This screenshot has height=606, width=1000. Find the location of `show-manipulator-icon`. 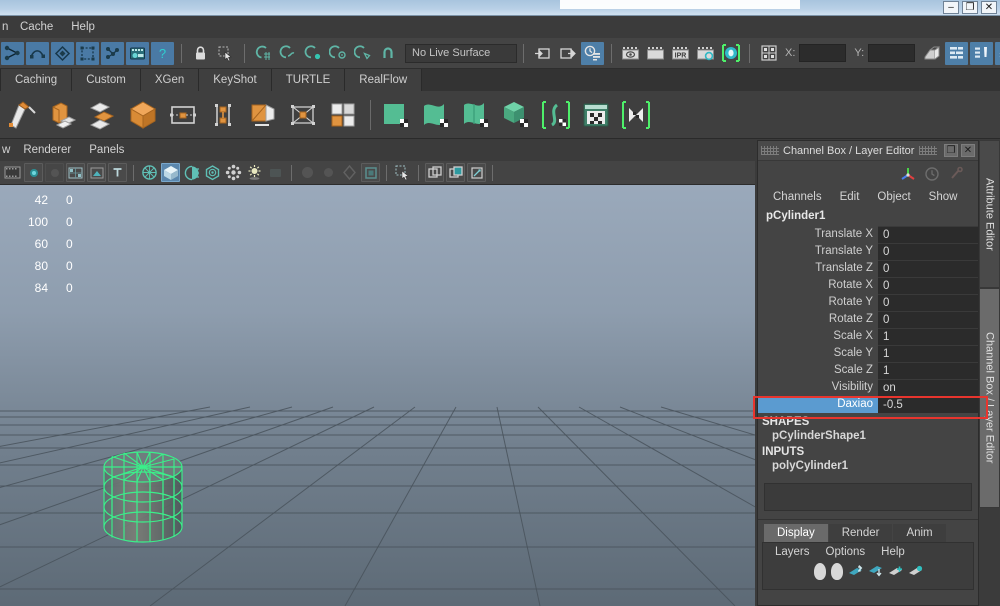

show-manipulator-icon is located at coordinates (931, 53).